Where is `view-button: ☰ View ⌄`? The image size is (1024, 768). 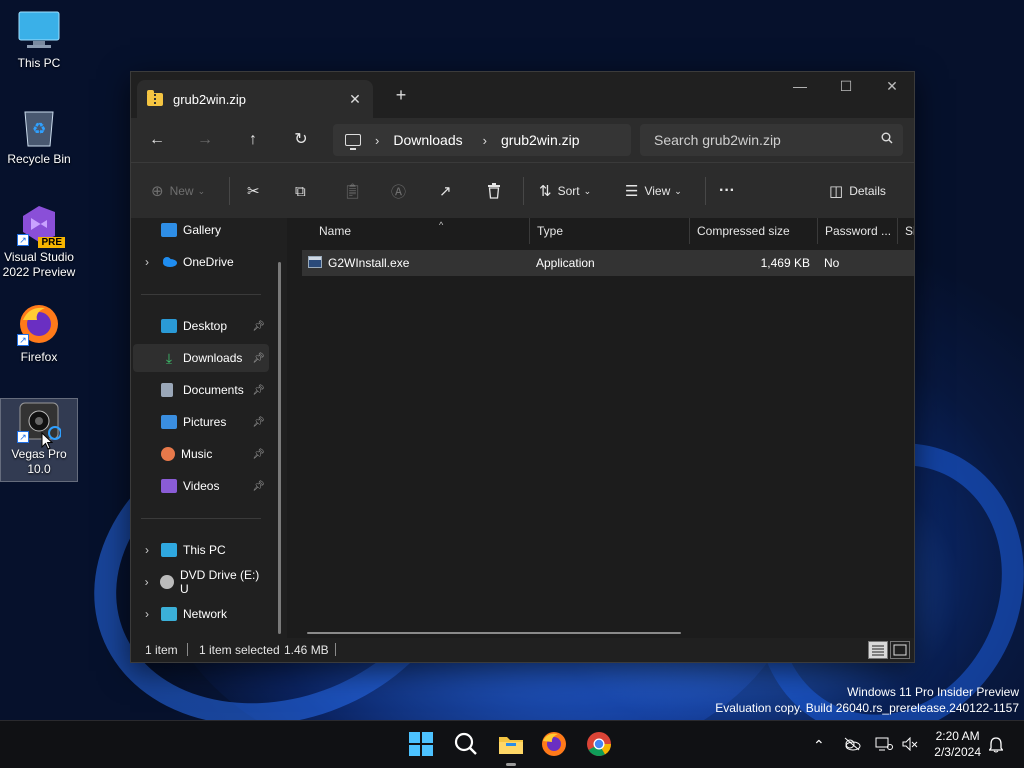
view-button: ☰ View ⌄ is located at coordinates (653, 191).